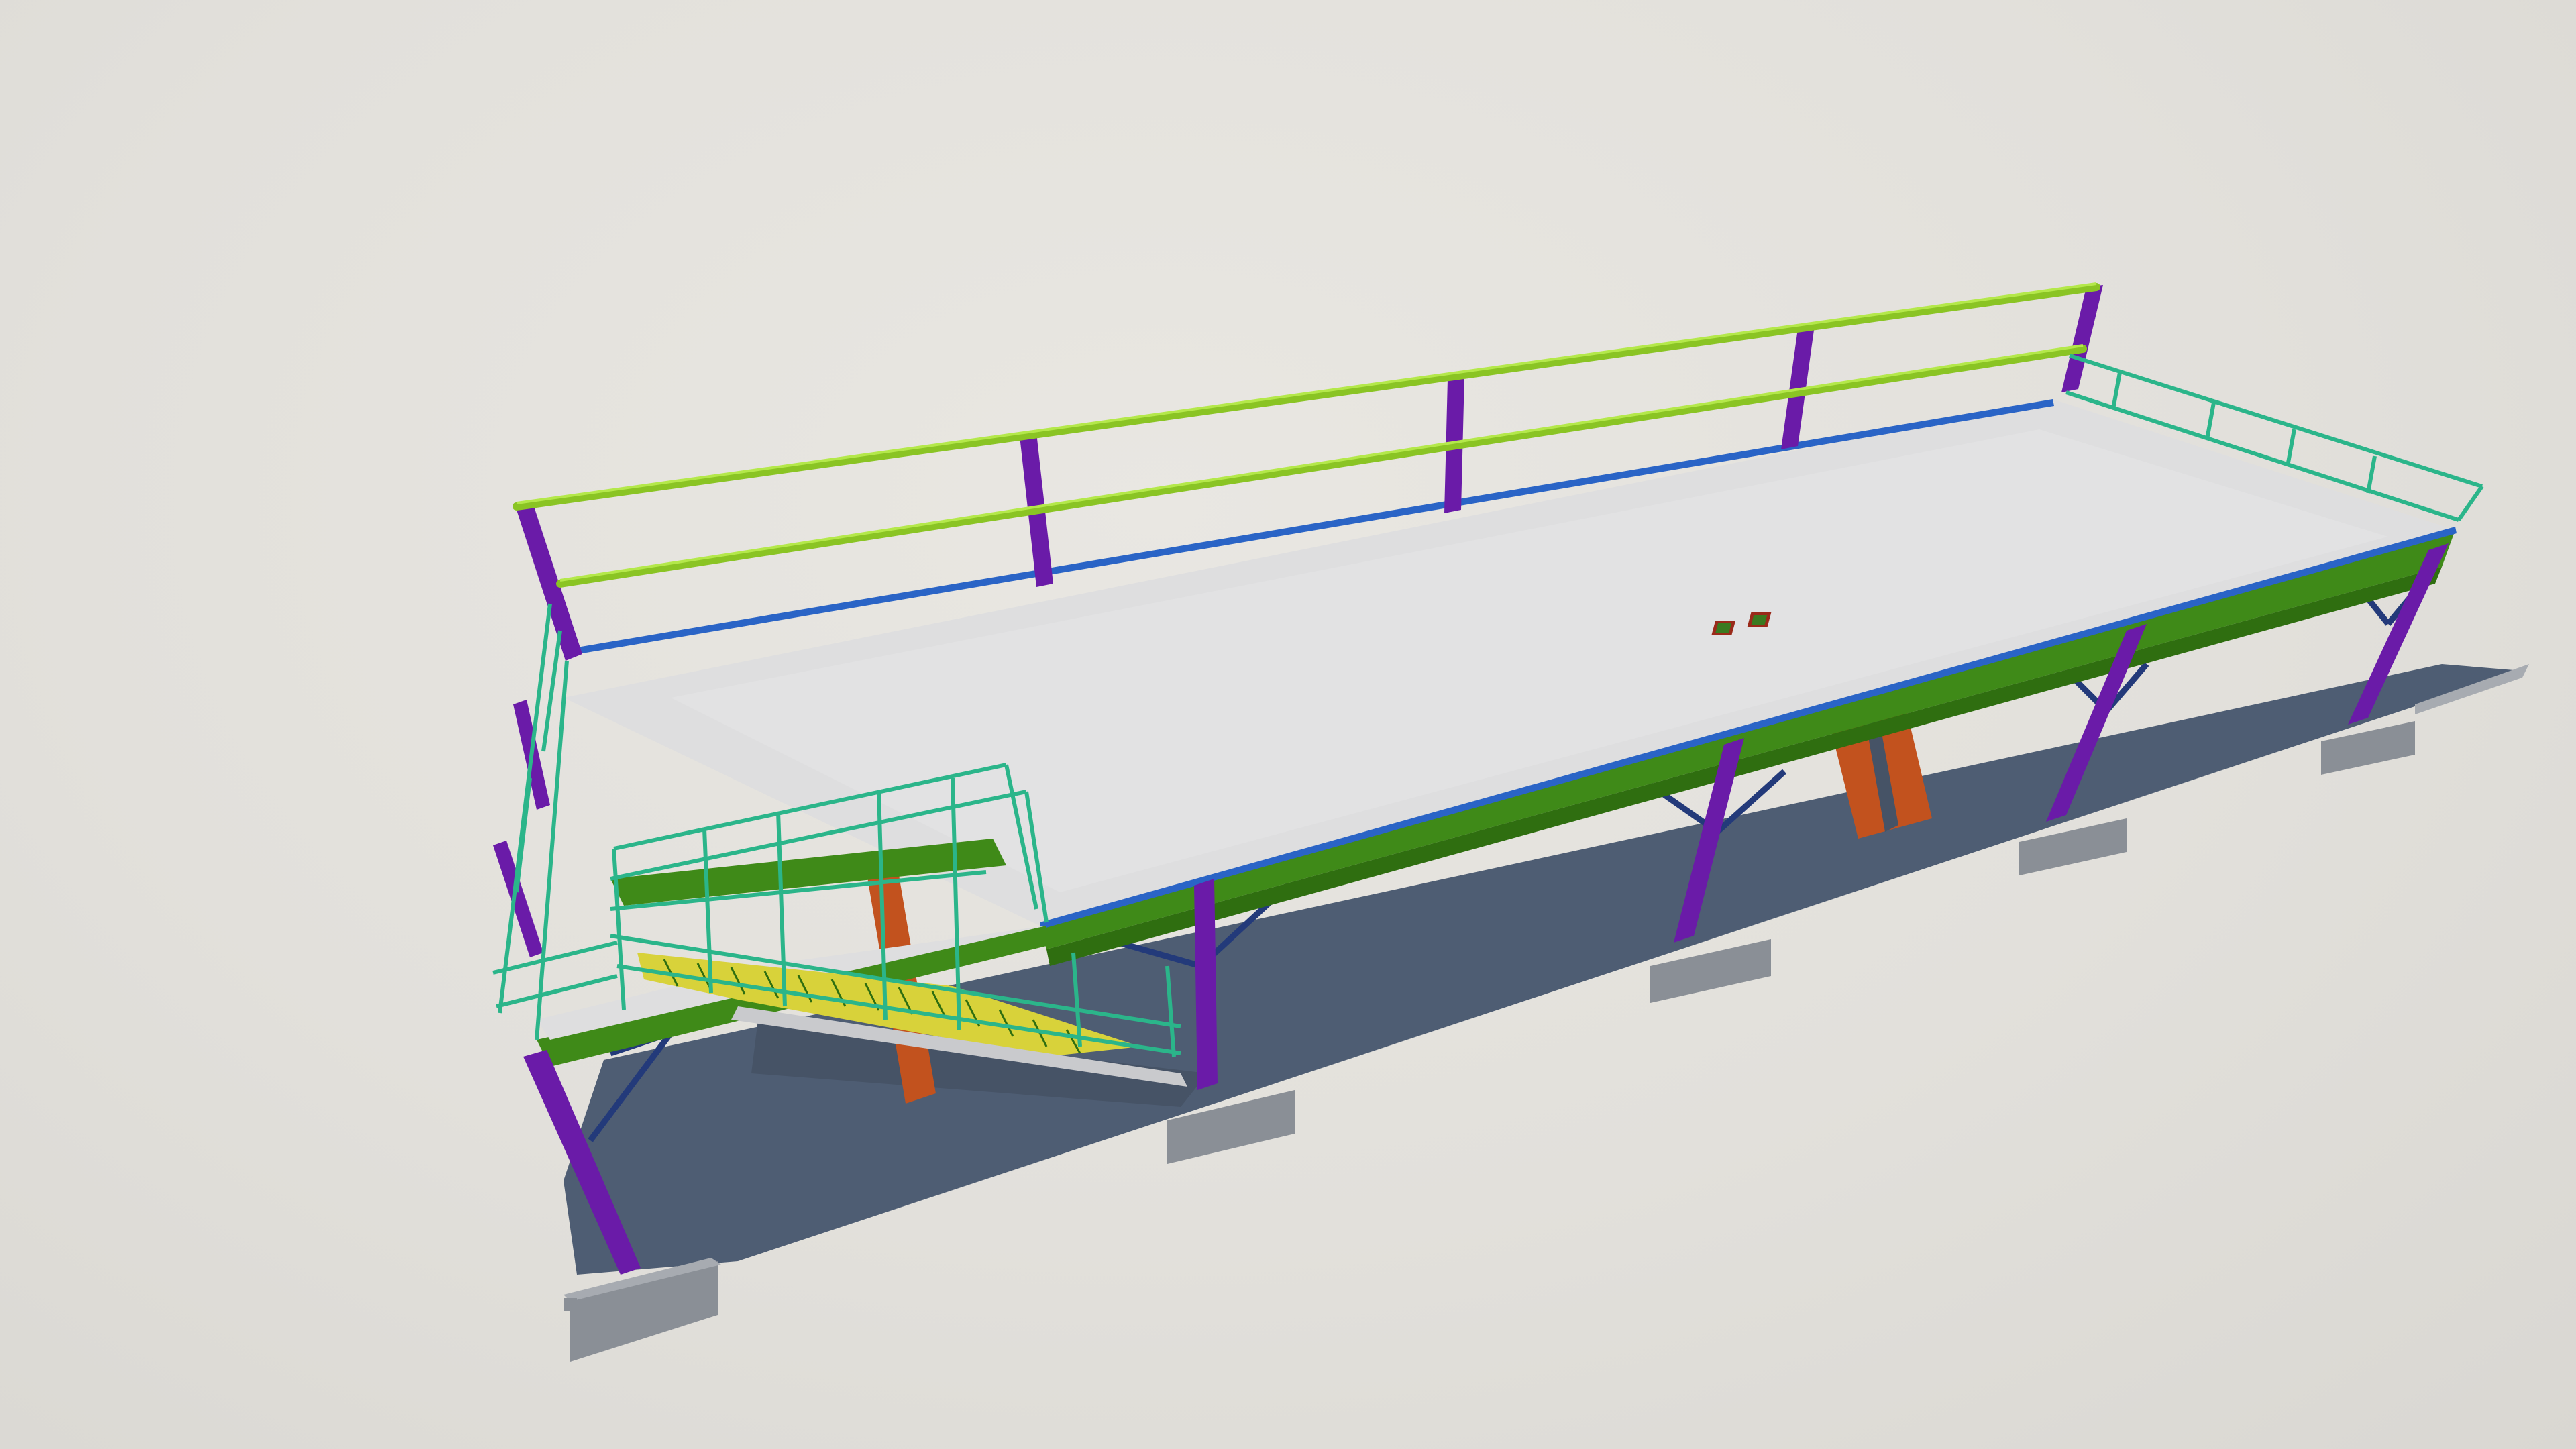  What do you see at coordinates (555, 821) in the screenshot?
I see `guardrail-left` at bounding box center [555, 821].